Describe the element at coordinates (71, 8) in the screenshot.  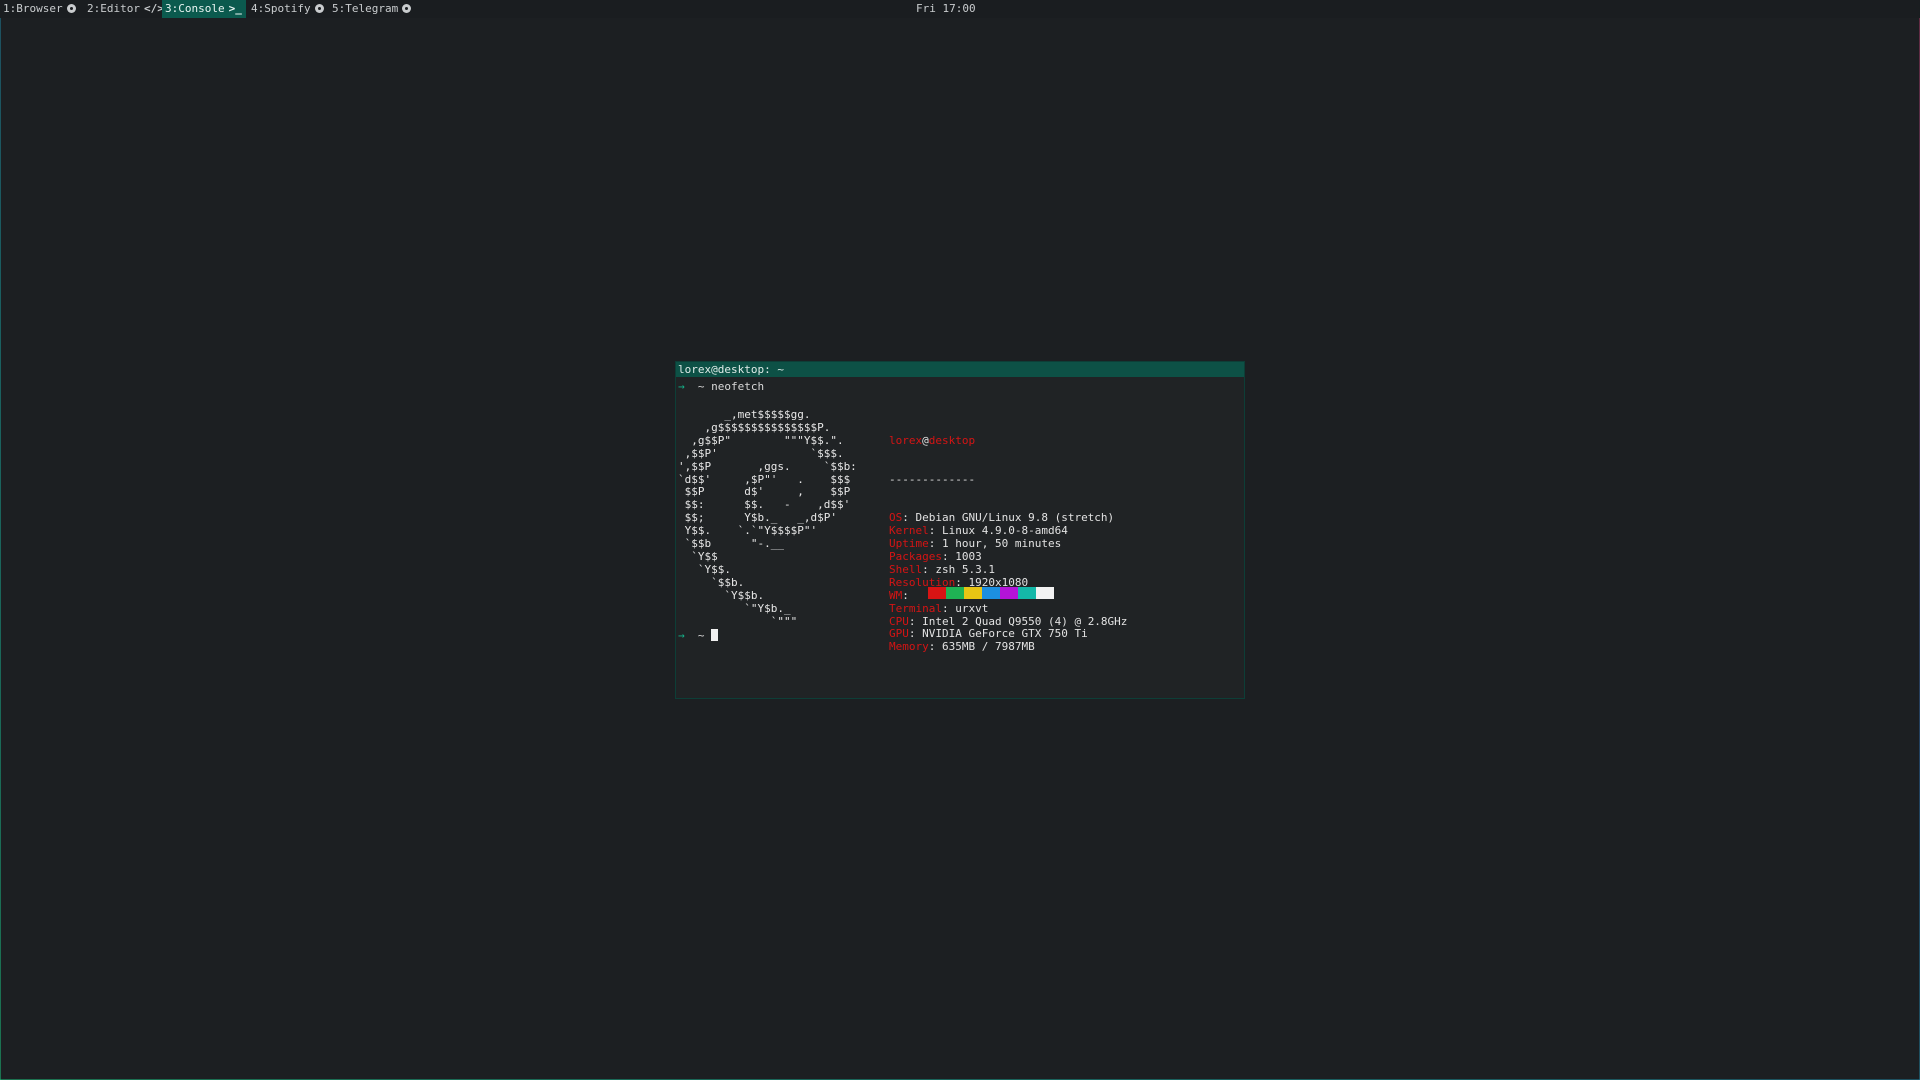
I see `chrome-icon` at that location.